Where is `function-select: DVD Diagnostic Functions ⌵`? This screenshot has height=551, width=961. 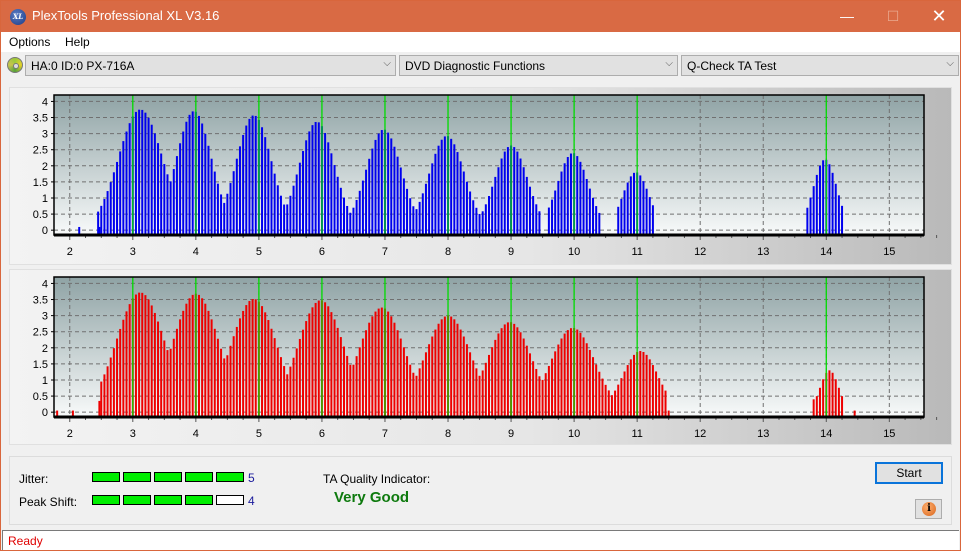 function-select: DVD Diagnostic Functions ⌵ is located at coordinates (538, 65).